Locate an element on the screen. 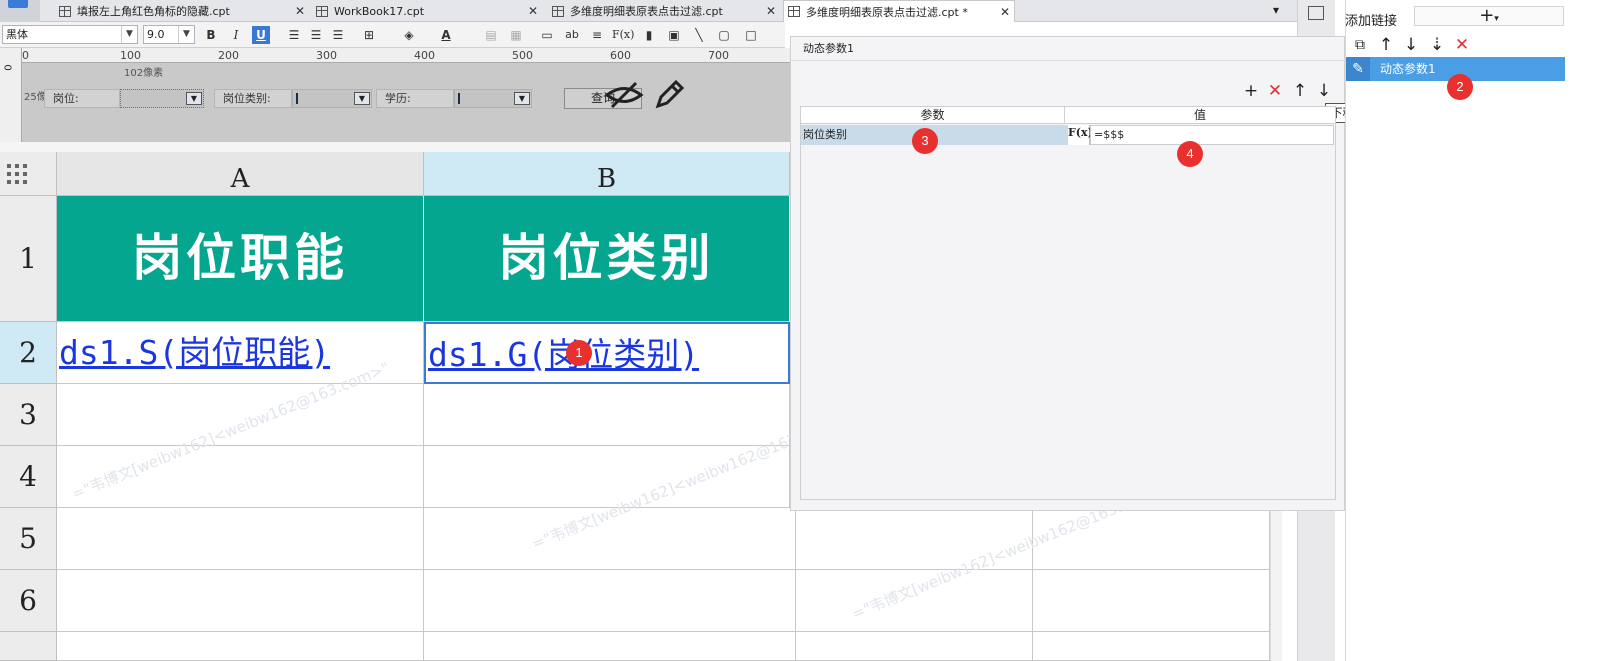 This screenshot has width=1605, height=661. annotation-badge: 2 is located at coordinates (1460, 87).